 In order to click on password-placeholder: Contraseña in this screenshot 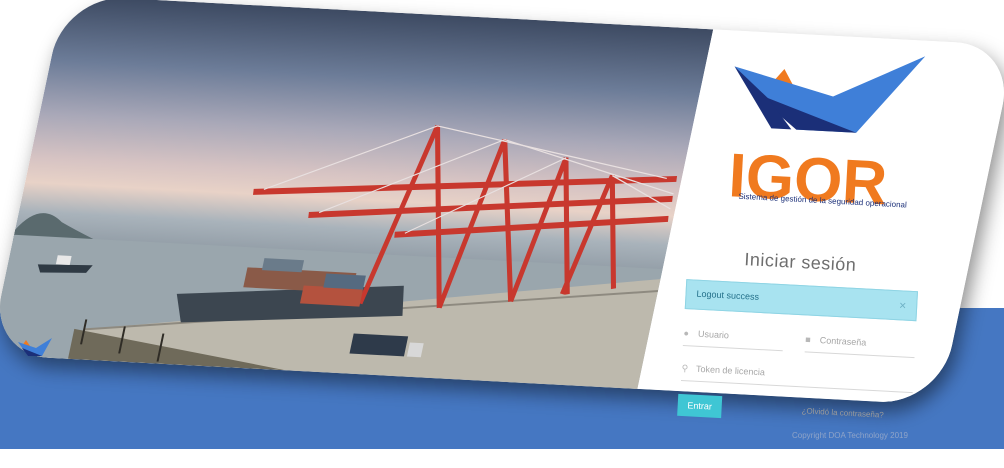, I will do `click(843, 341)`.